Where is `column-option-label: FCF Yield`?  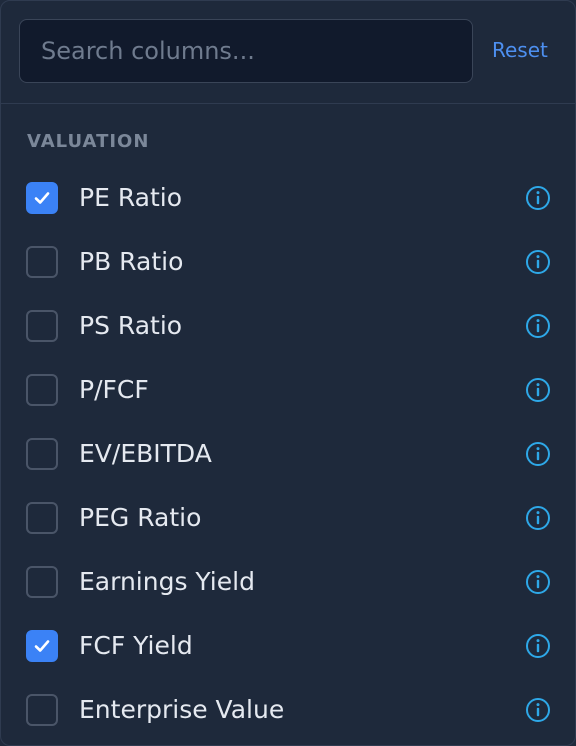
column-option-label: FCF Yield is located at coordinates (136, 645).